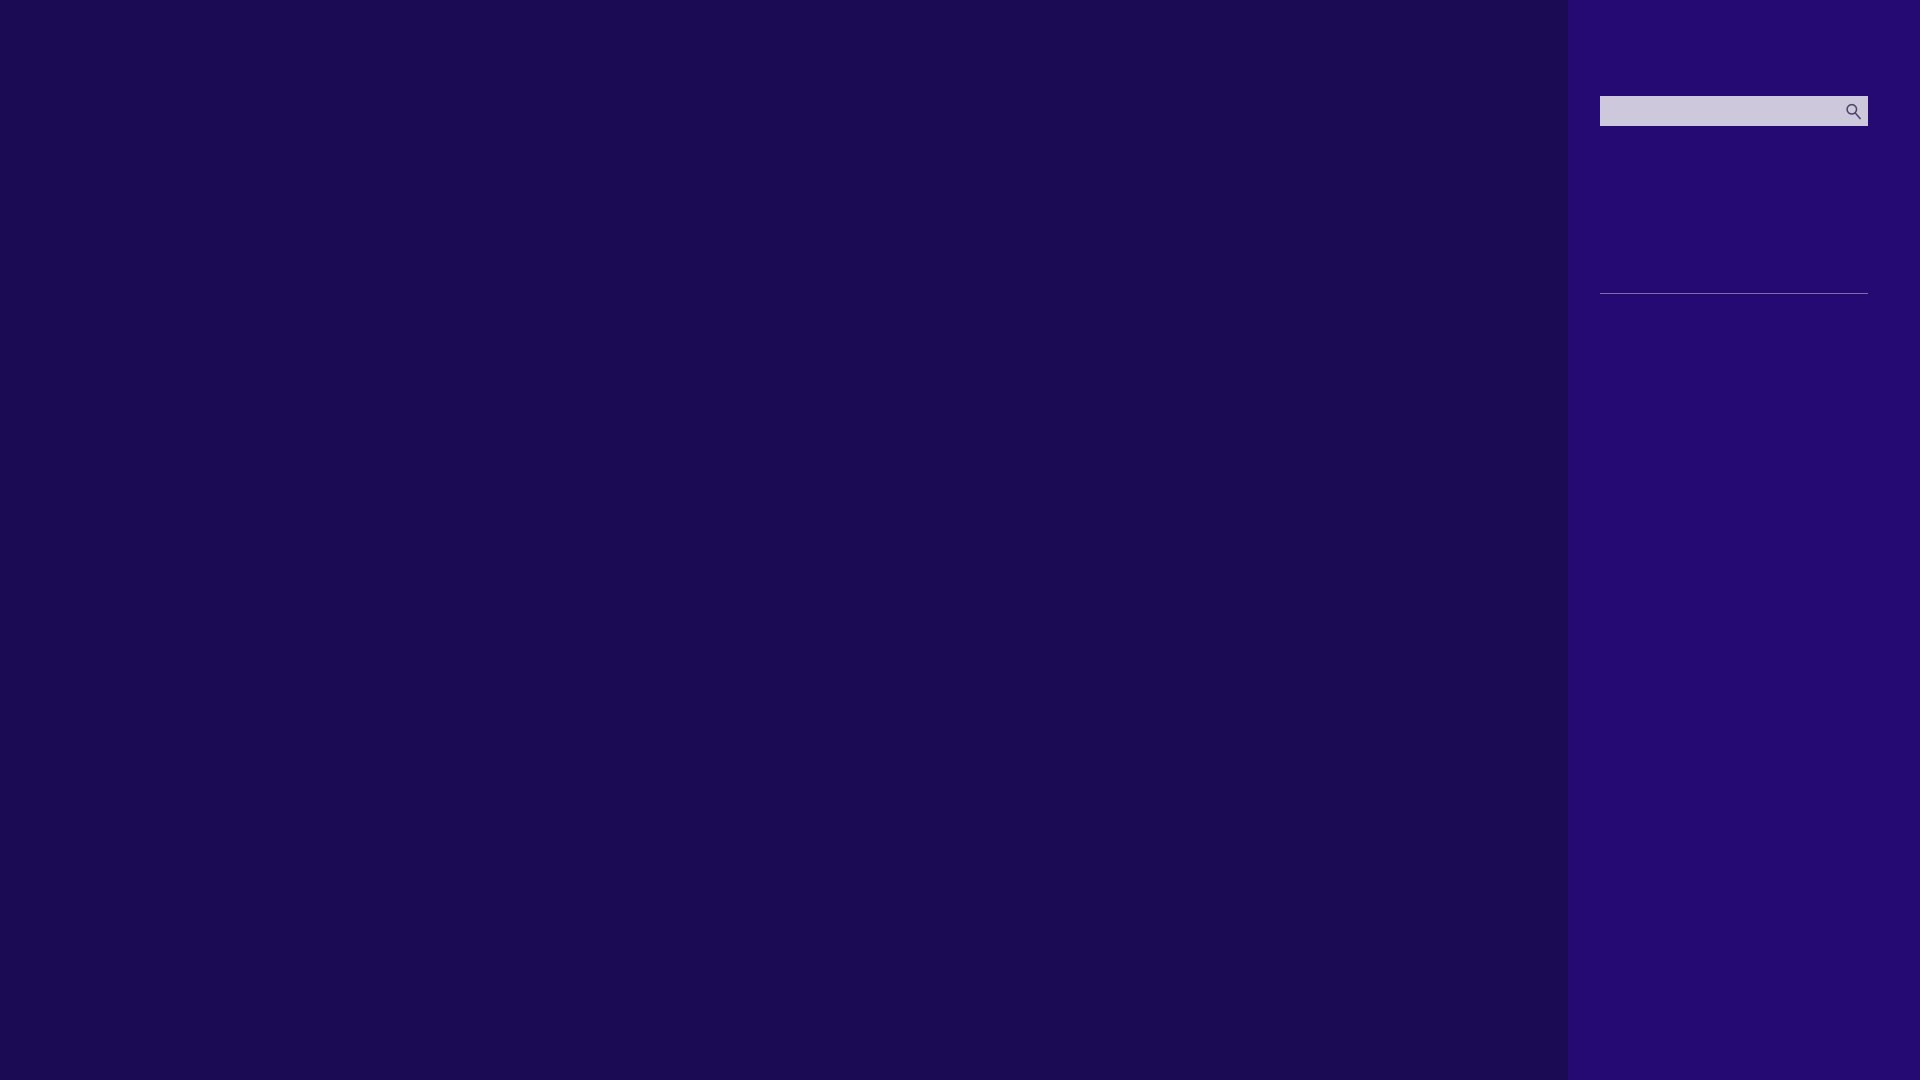  I want to click on search-box, so click(1734, 111).